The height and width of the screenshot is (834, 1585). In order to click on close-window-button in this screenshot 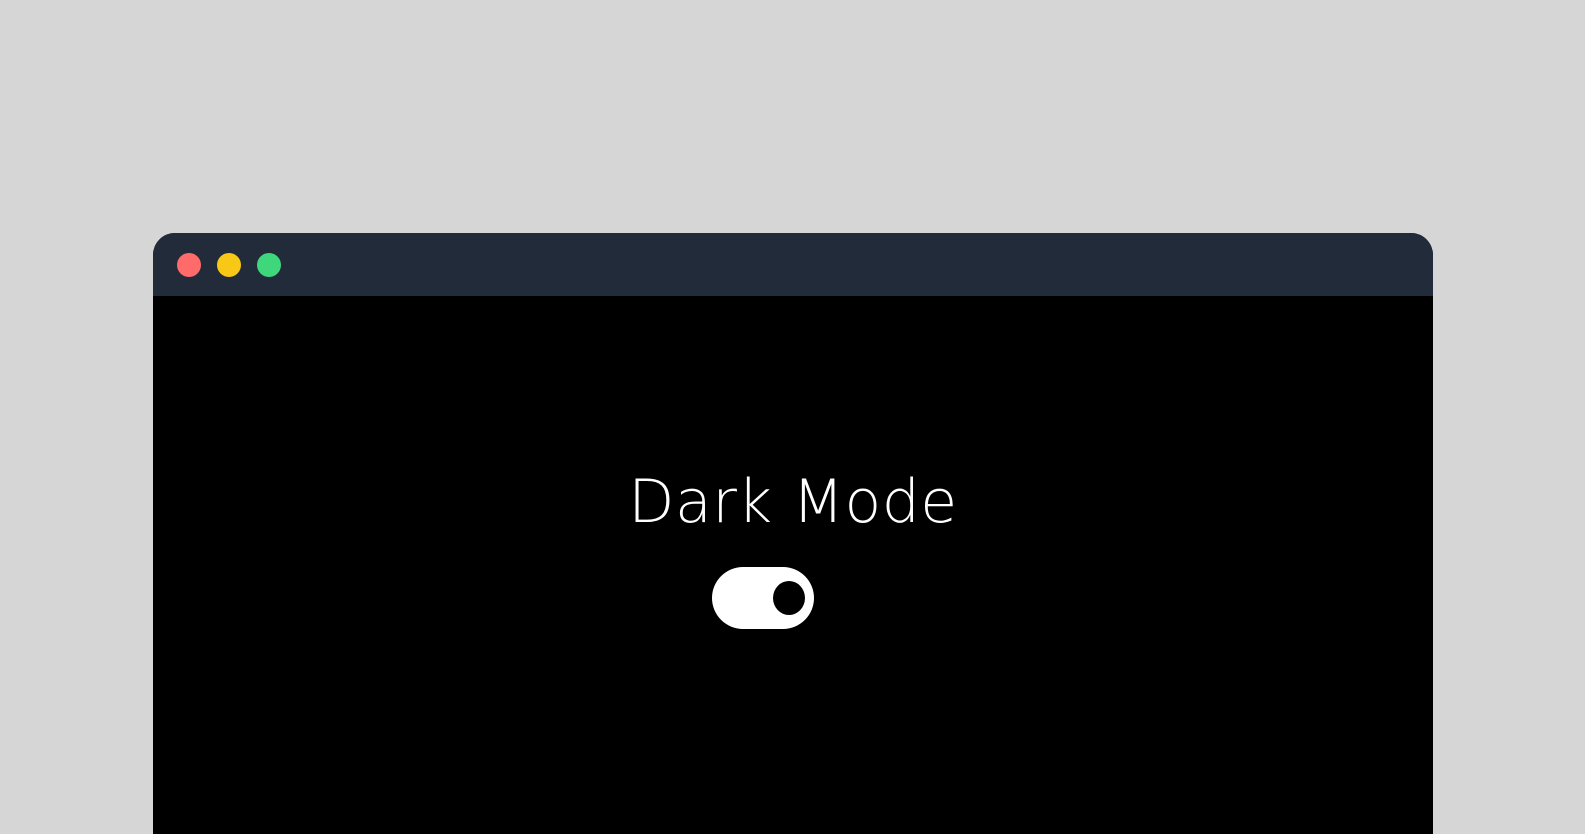, I will do `click(189, 265)`.